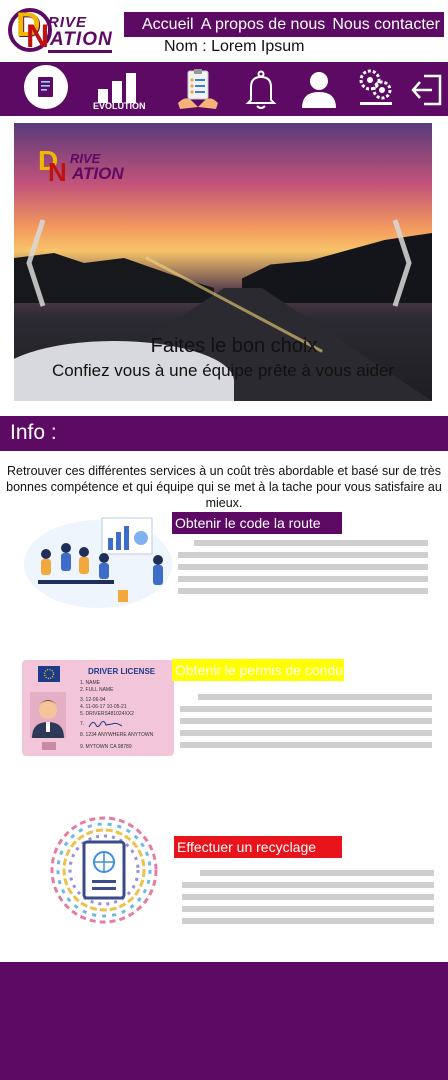 This screenshot has width=448, height=1080. What do you see at coordinates (48, 715) in the screenshot?
I see `license-photo` at bounding box center [48, 715].